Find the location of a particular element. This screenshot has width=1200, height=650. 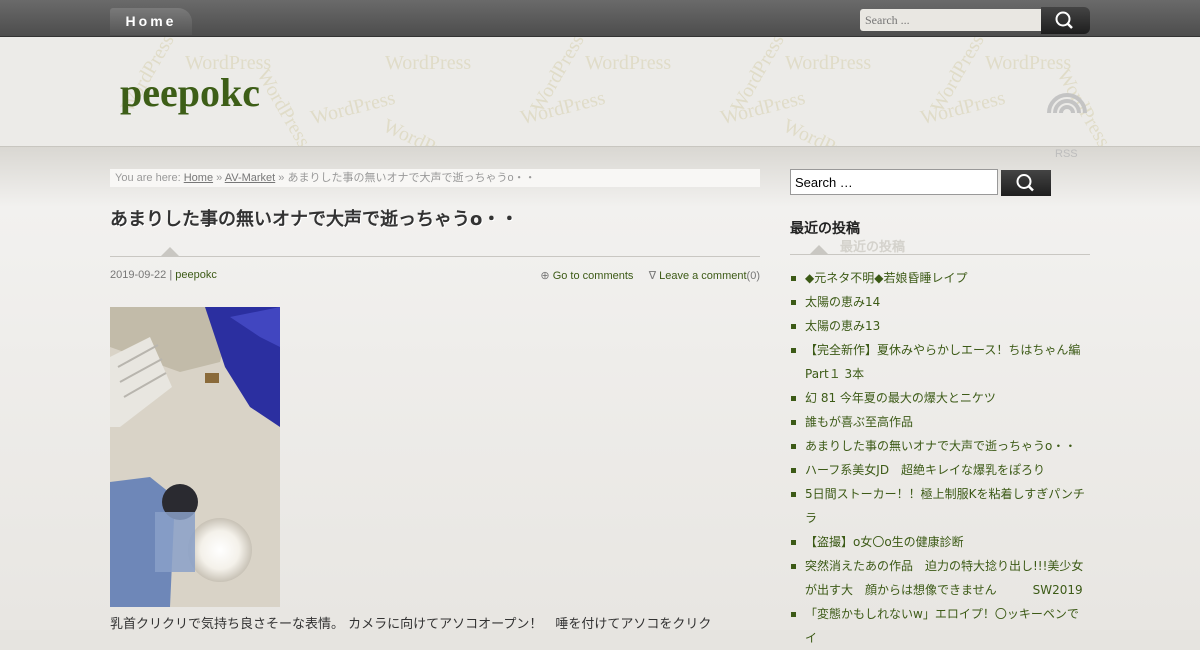

top-search-button is located at coordinates (1065, 20).